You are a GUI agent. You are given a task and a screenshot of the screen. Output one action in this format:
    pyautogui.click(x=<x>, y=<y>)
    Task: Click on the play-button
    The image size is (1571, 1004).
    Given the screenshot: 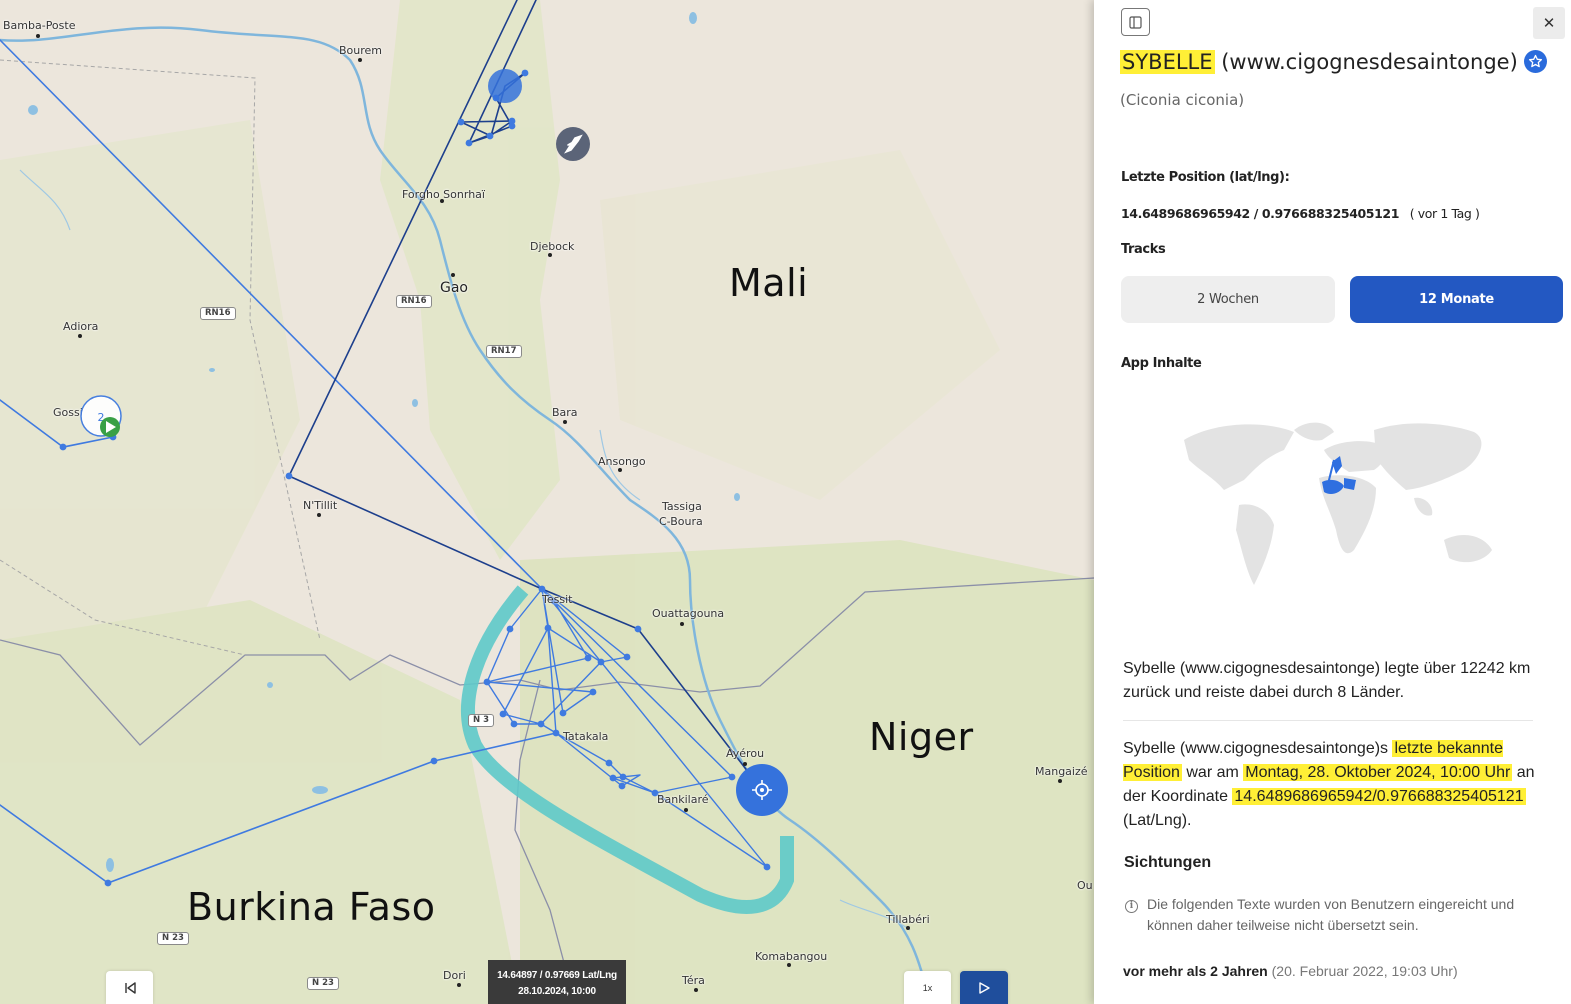 What is the action you would take?
    pyautogui.click(x=984, y=987)
    